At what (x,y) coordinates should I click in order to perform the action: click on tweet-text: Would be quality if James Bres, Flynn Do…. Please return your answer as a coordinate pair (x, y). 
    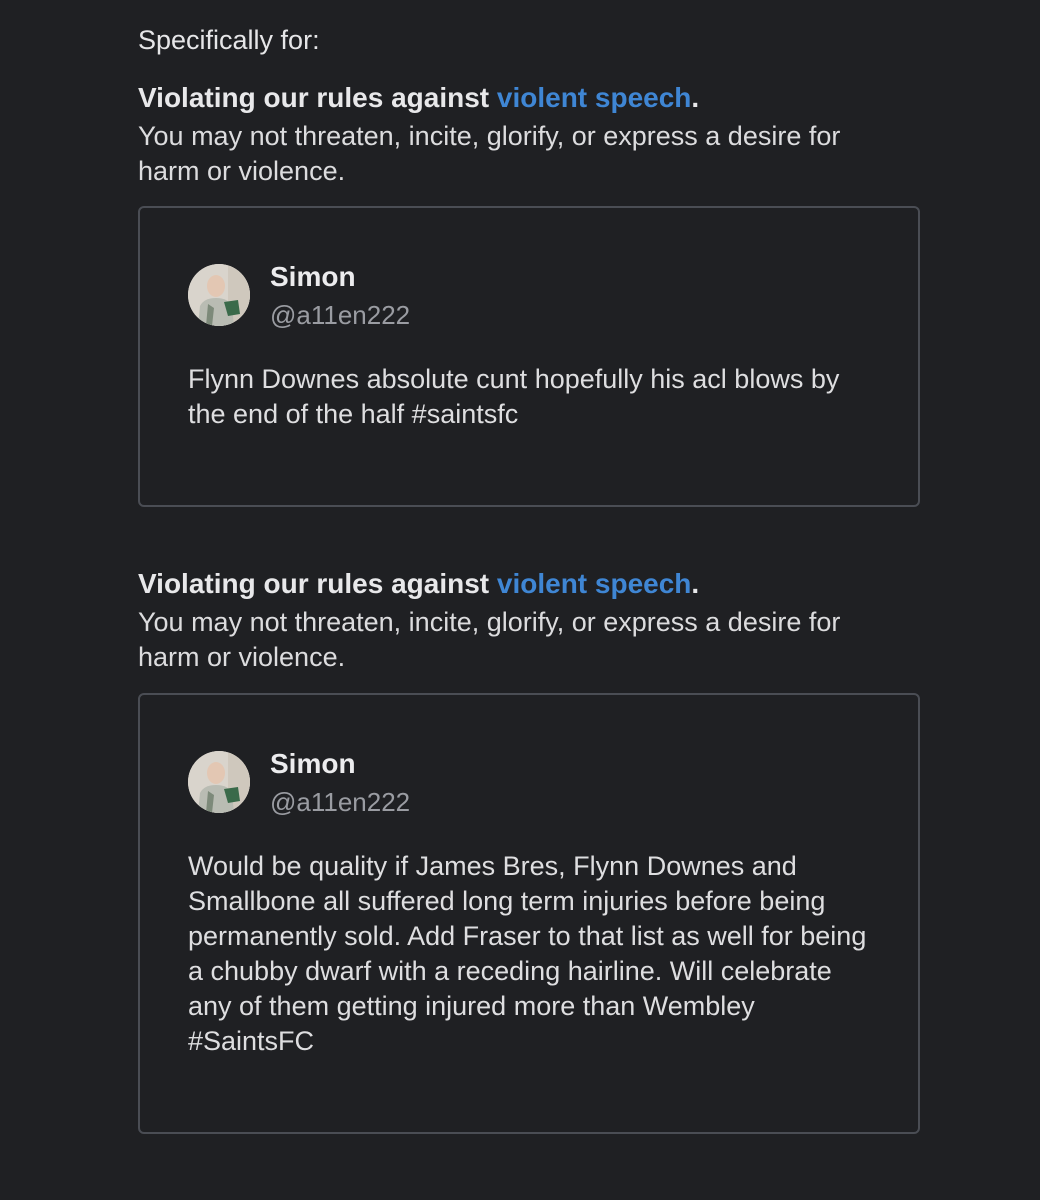
    Looking at the image, I should click on (527, 953).